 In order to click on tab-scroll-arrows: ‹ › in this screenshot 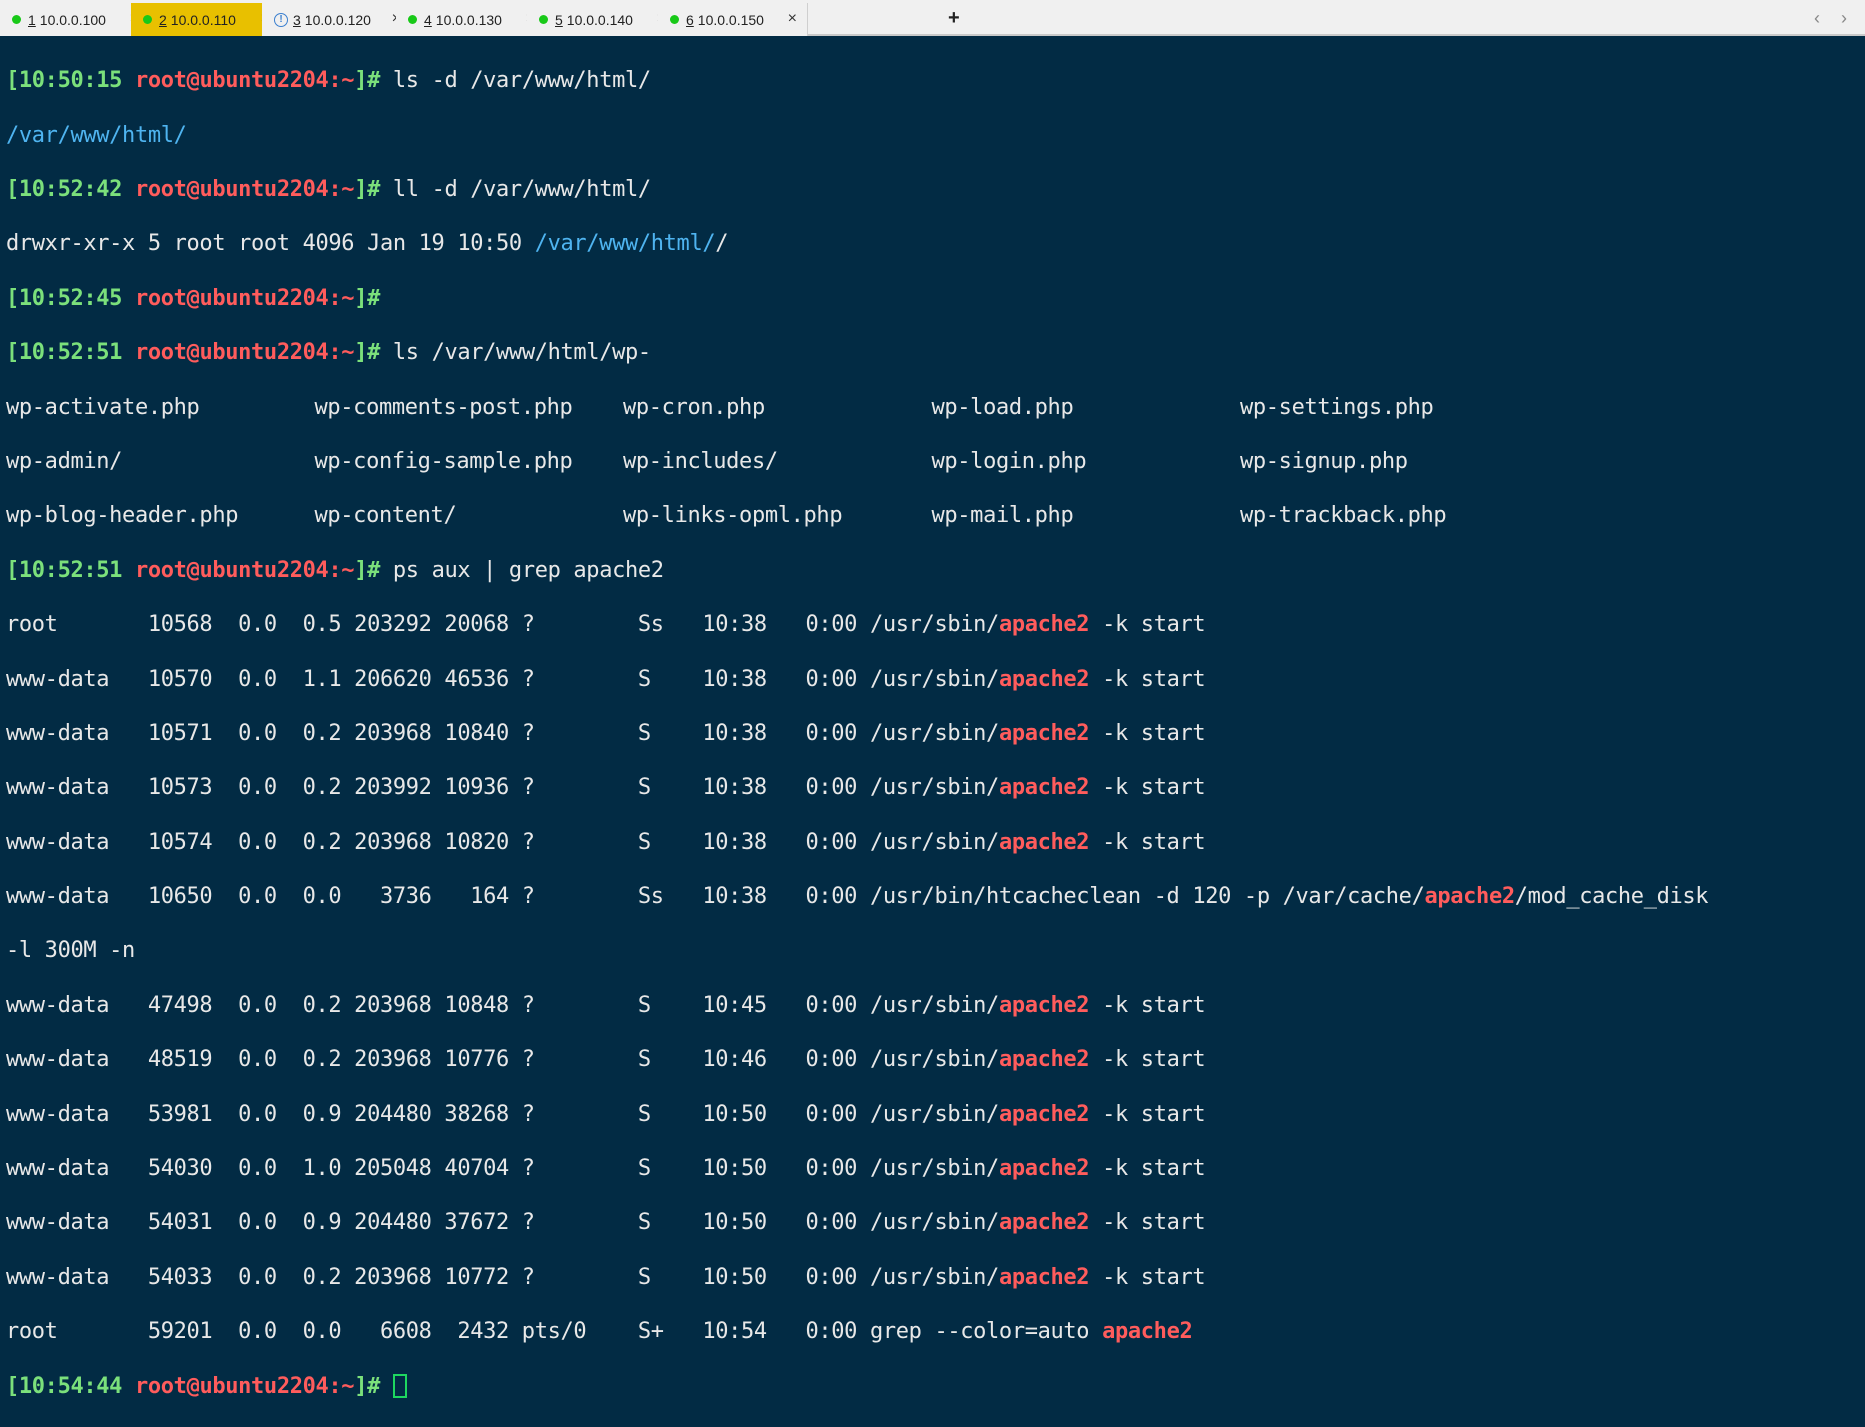, I will do `click(1834, 18)`.